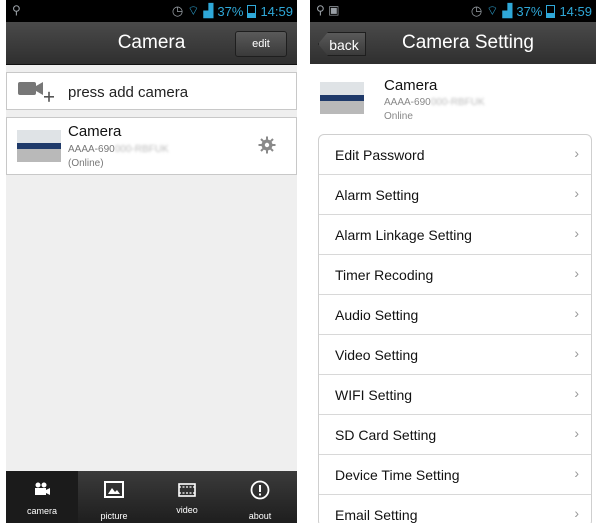  I want to click on status-bar: ⚲ ▣ ◷ ⌔ ▟ 37% 14:59, so click(453, 11).